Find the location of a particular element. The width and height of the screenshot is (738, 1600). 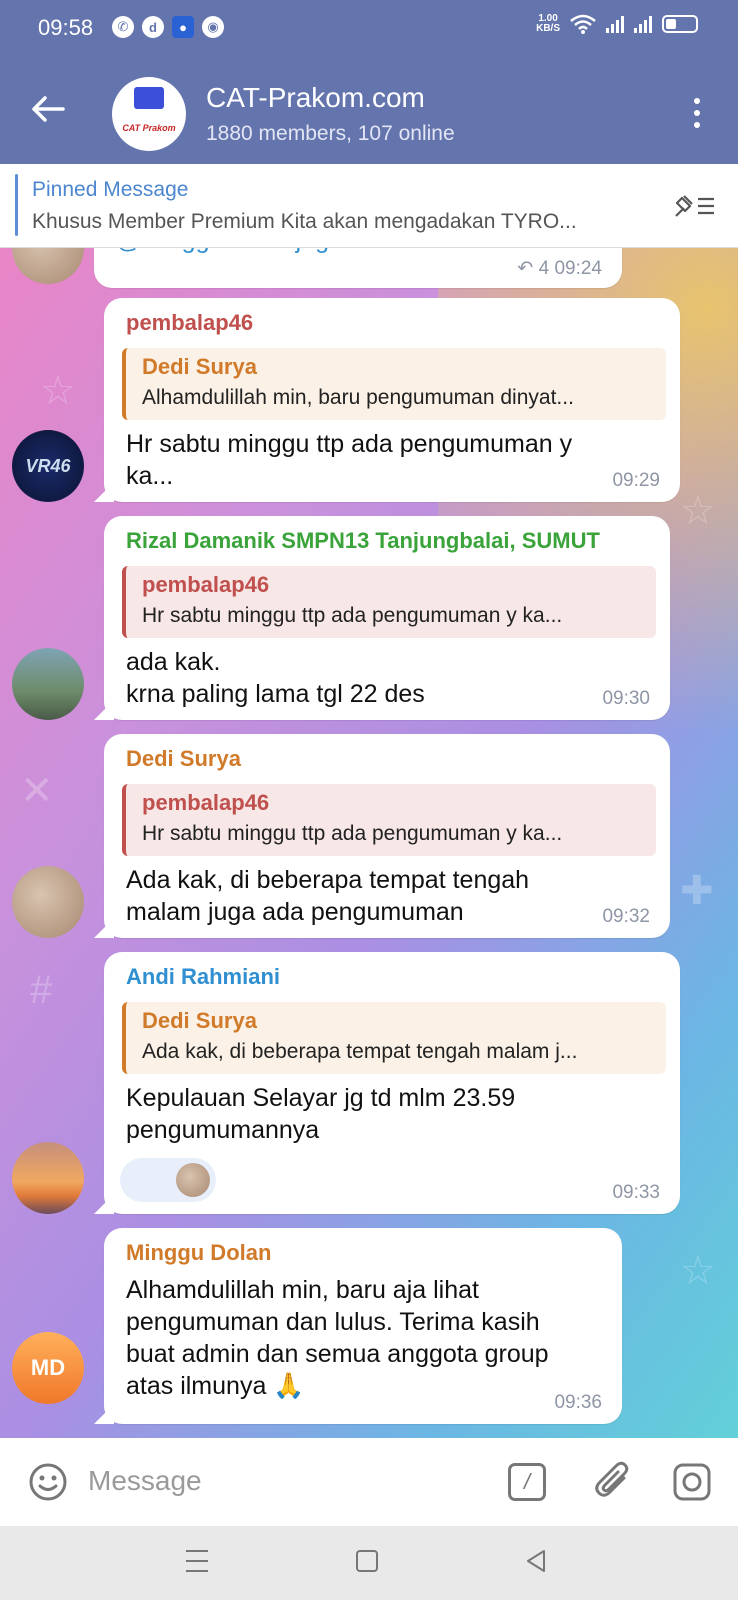

sender-avatar: MD is located at coordinates (48, 1368).